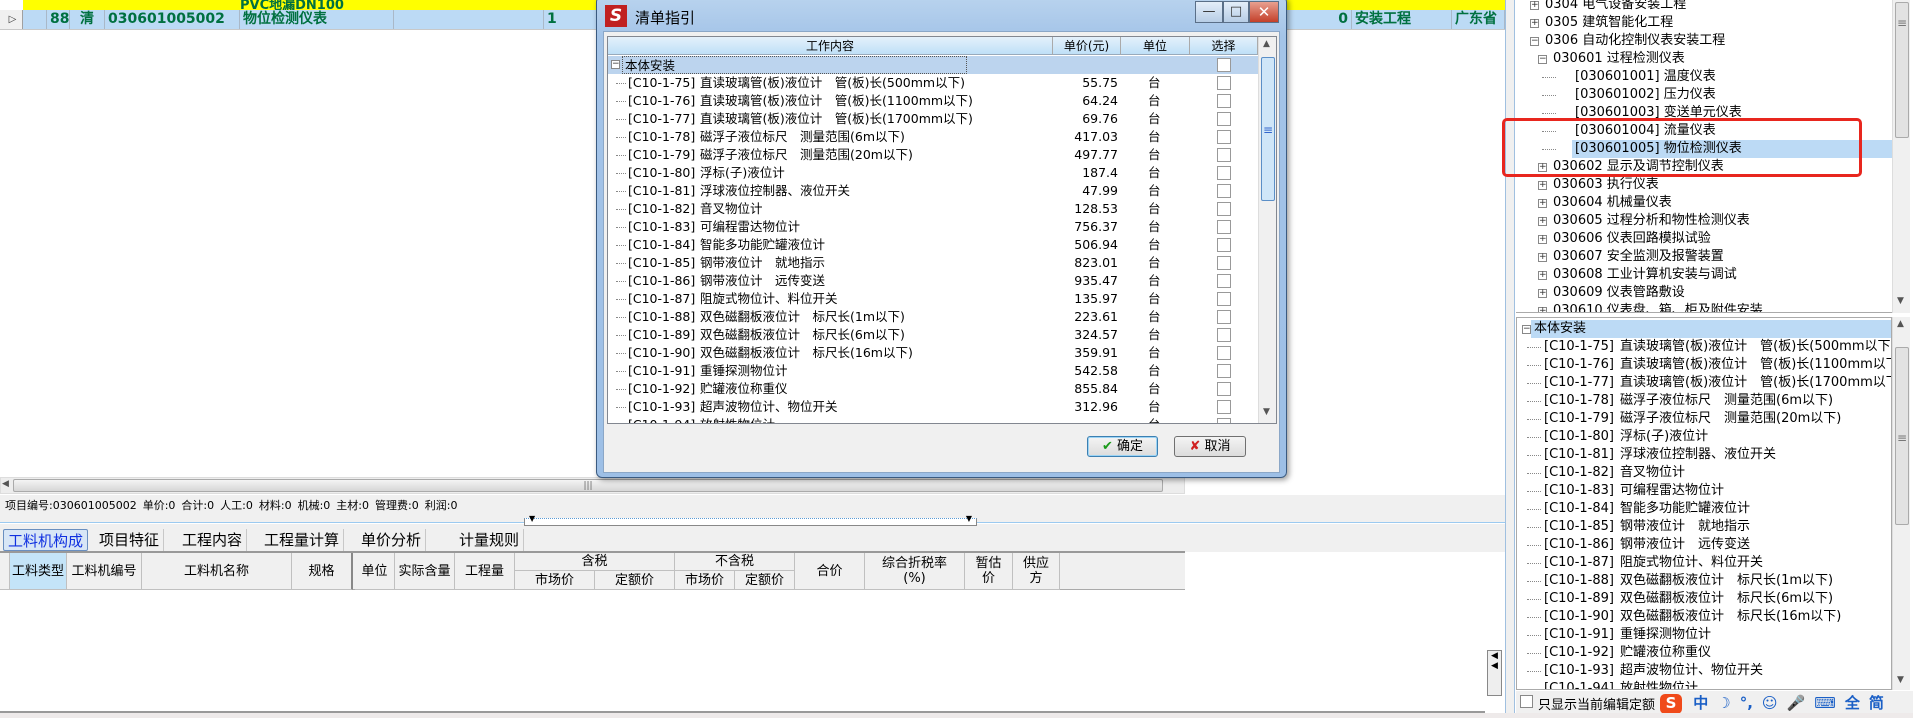 This screenshot has width=1913, height=718. I want to click on col-spec: 规格, so click(322, 571).